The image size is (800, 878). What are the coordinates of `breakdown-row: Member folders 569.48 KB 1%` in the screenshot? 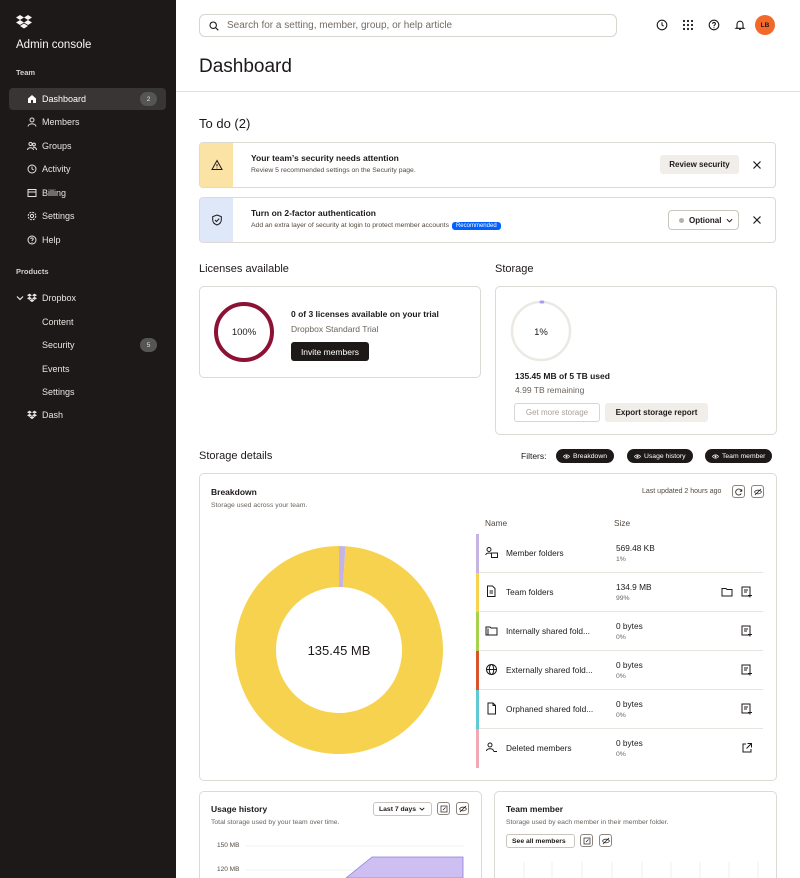 It's located at (619, 553).